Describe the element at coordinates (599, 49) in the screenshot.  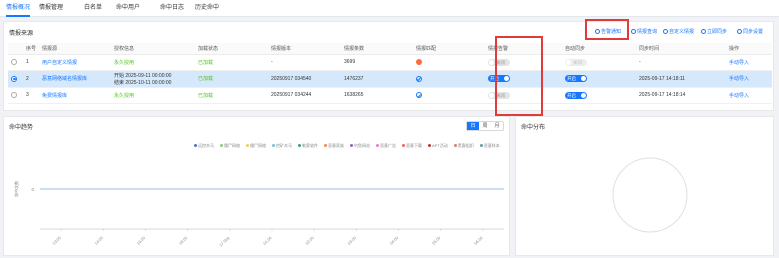
I see `header-sync: 自动同步` at that location.